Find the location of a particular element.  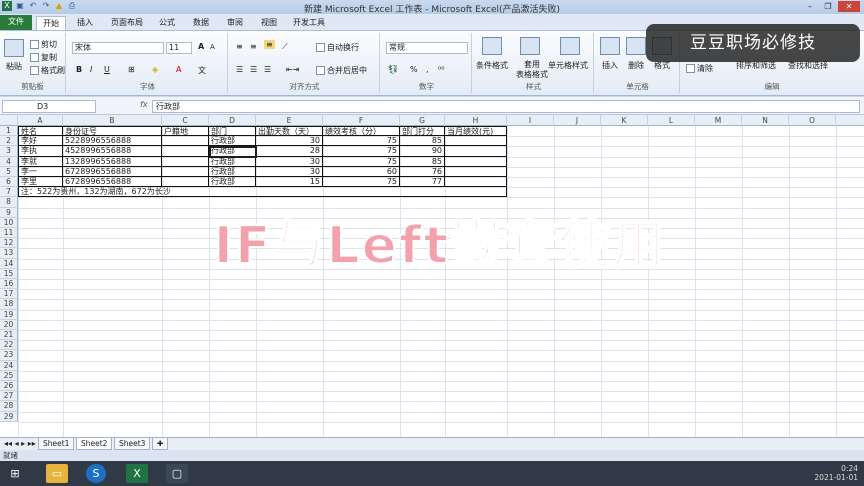

table-header-cell: 部门 is located at coordinates (232, 131).